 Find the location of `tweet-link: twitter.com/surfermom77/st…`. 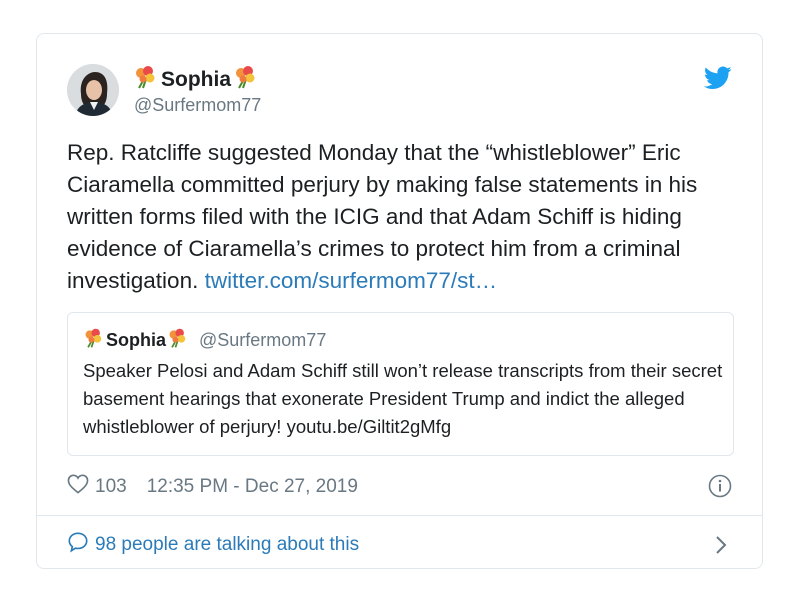

tweet-link: twitter.com/surfermom77/st… is located at coordinates (351, 280).